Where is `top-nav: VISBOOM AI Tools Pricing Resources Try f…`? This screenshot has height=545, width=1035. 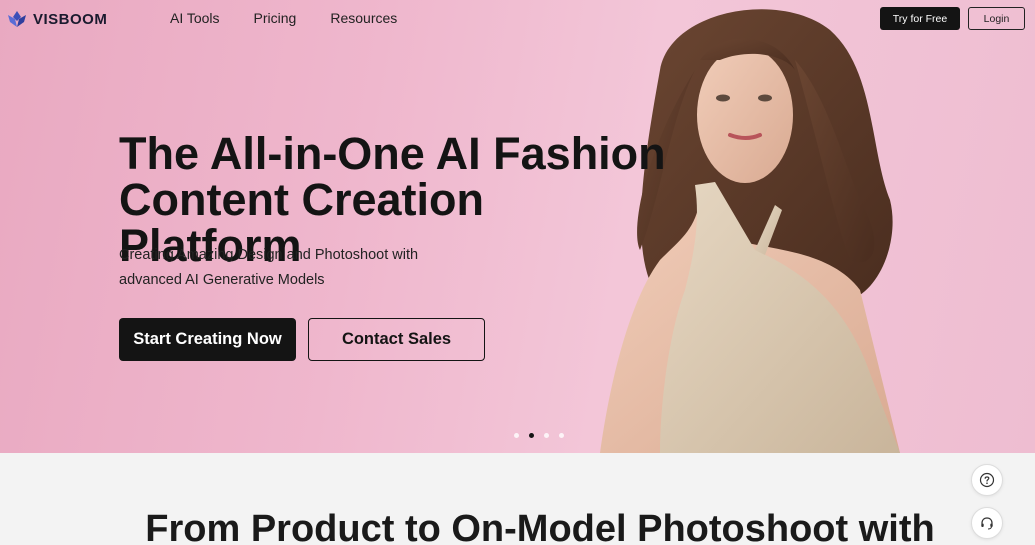 top-nav: VISBOOM AI Tools Pricing Resources Try f… is located at coordinates (517, 19).